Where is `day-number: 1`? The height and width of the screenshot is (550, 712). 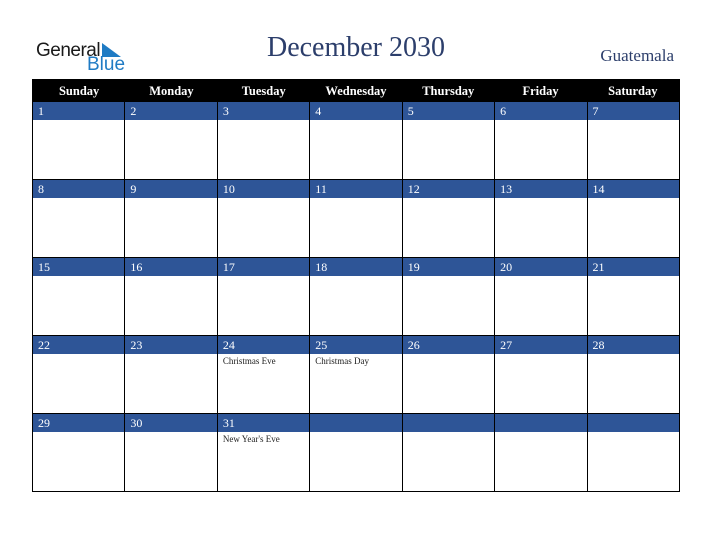
day-number: 1 is located at coordinates (79, 111).